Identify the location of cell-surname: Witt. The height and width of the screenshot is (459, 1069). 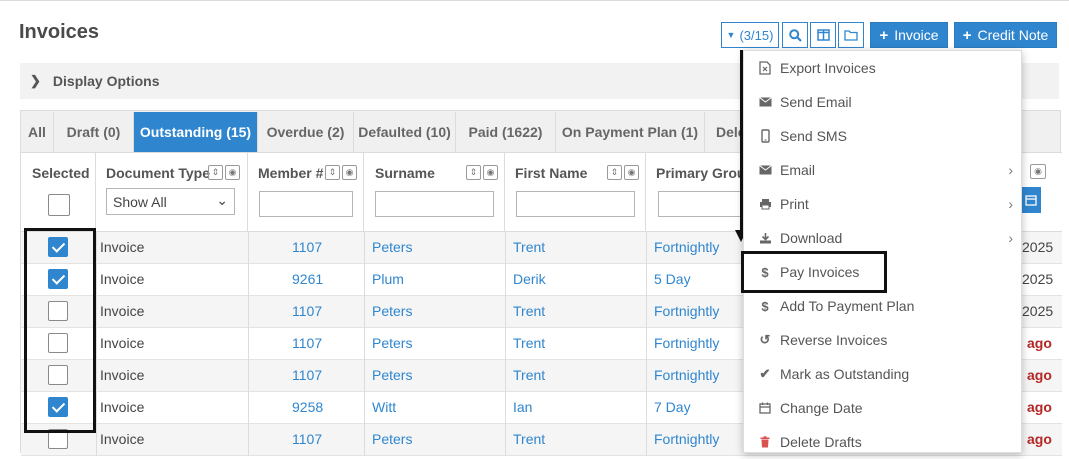
(384, 408).